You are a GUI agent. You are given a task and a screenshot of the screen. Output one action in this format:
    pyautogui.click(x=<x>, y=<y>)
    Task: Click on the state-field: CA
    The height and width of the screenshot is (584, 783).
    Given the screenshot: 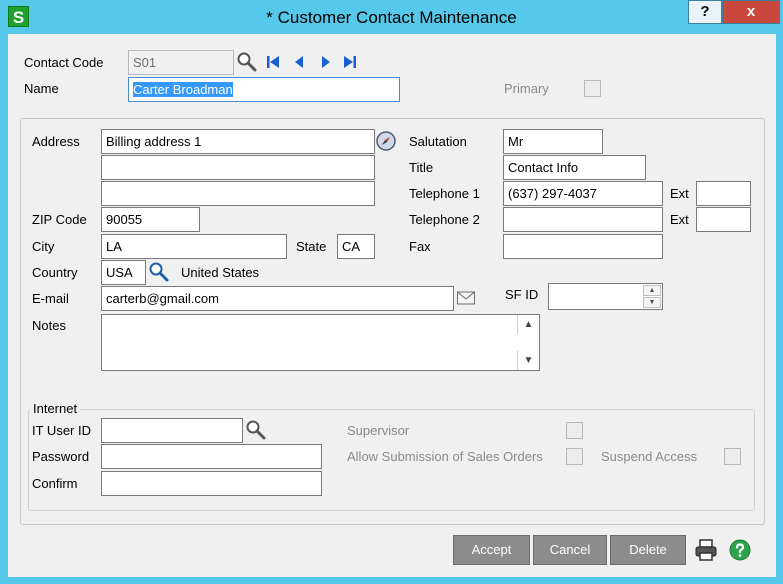 What is the action you would take?
    pyautogui.click(x=356, y=246)
    